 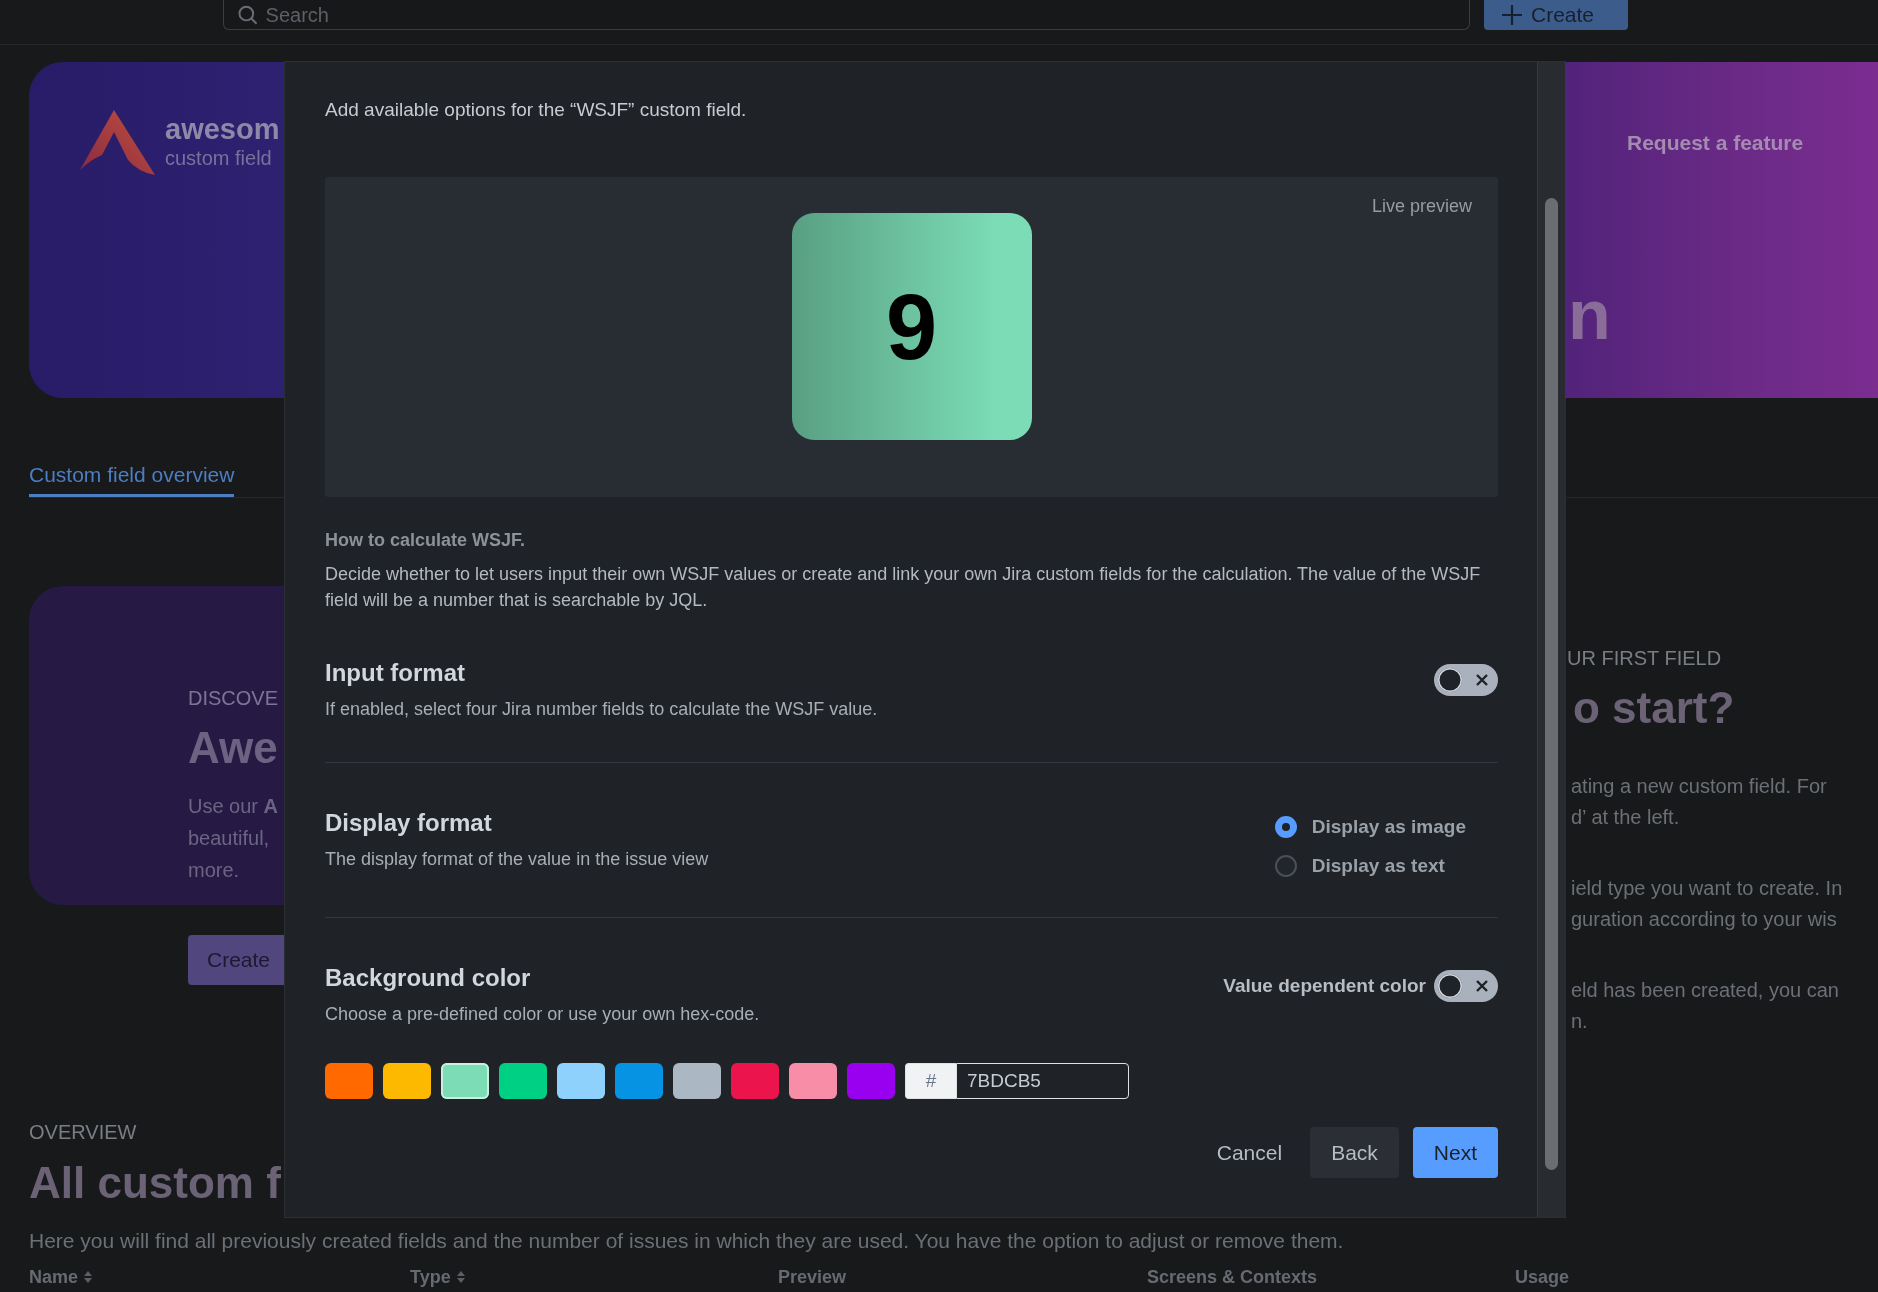 What do you see at coordinates (222, 129) in the screenshot?
I see `logo-wordmark: awesom` at bounding box center [222, 129].